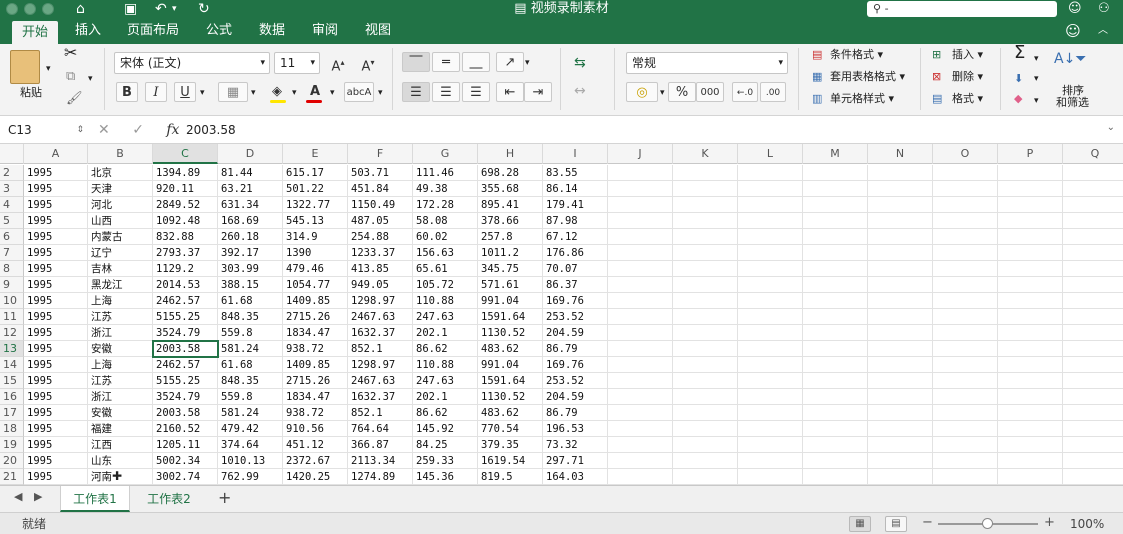 This screenshot has width=1123, height=534. Describe the element at coordinates (250, 413) in the screenshot. I see `table-cell: 581.24` at that location.